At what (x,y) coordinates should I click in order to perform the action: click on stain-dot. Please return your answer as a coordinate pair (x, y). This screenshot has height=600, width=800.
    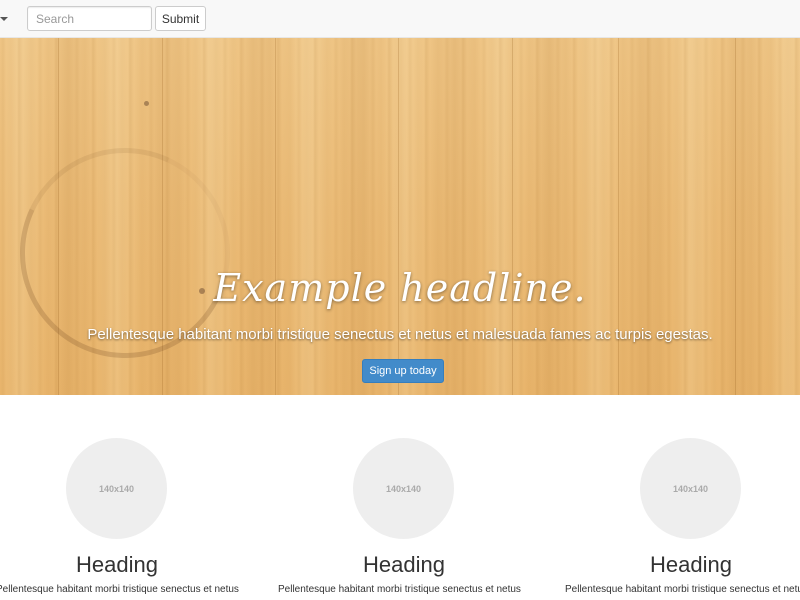
    Looking at the image, I should click on (146, 103).